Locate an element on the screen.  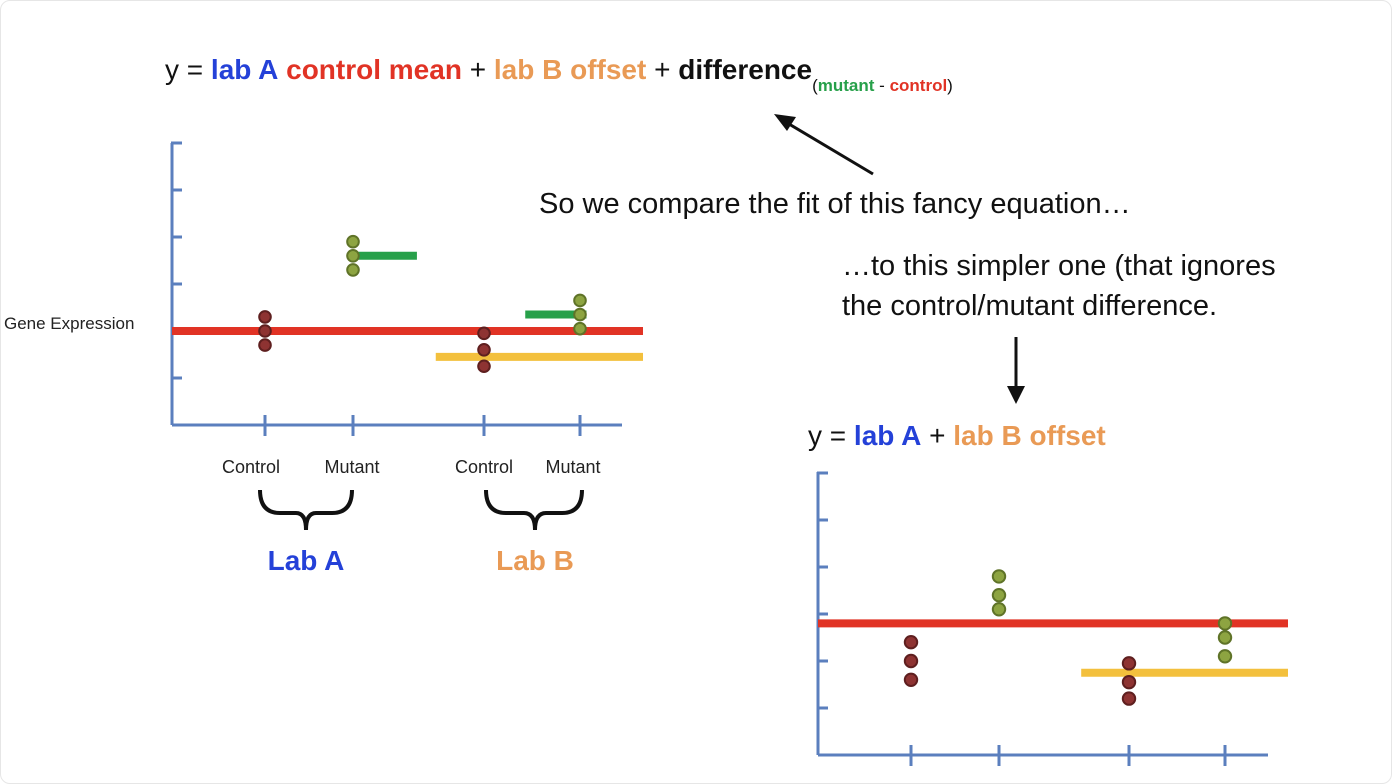
brace-lab-b is located at coordinates (534, 510).